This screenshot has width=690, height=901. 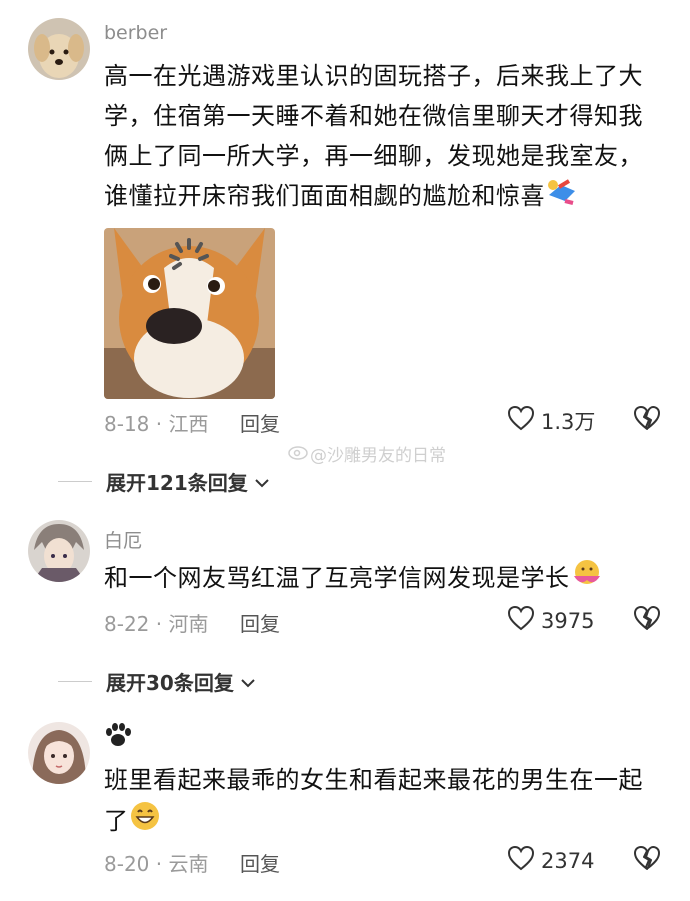 I want to click on expand-replies-button: 展开30条回复, so click(x=157, y=681).